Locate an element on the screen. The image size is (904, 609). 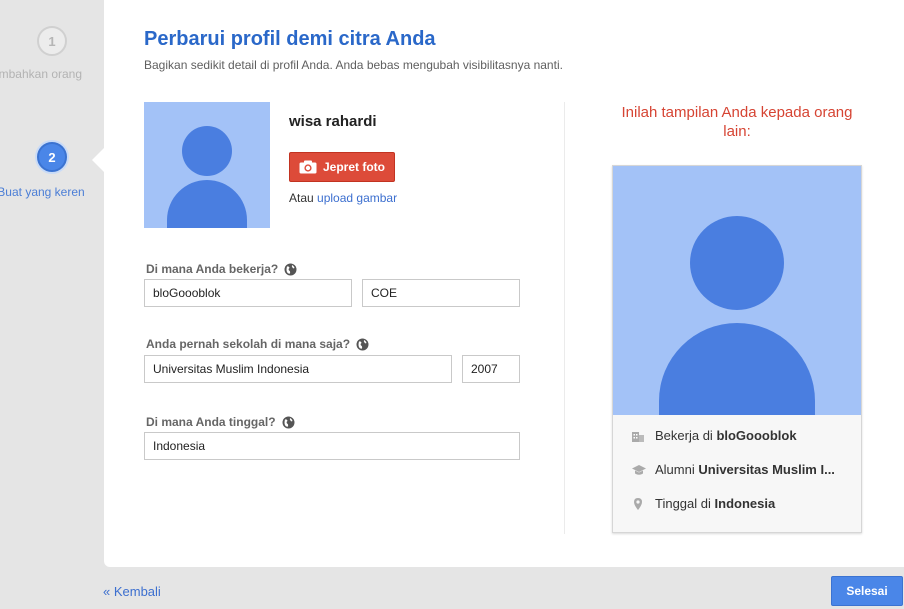
work-company-input: bloGoooblok is located at coordinates (248, 293).